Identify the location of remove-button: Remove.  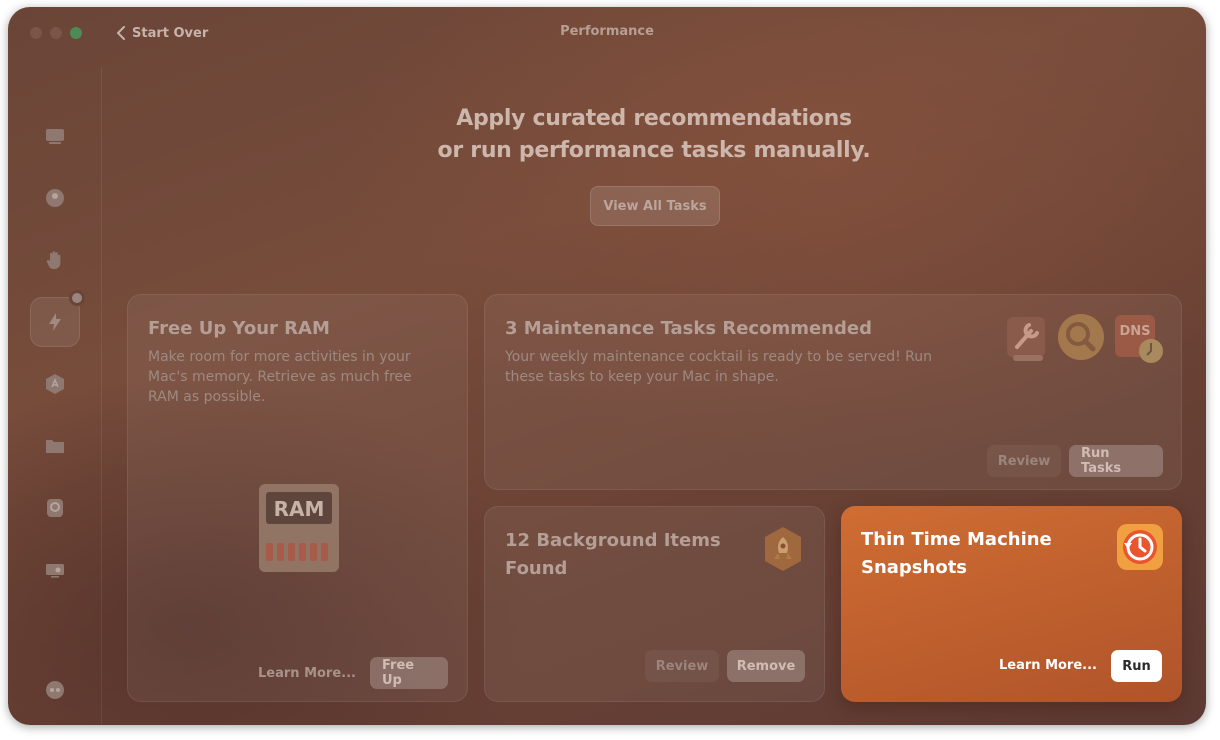
(766, 666).